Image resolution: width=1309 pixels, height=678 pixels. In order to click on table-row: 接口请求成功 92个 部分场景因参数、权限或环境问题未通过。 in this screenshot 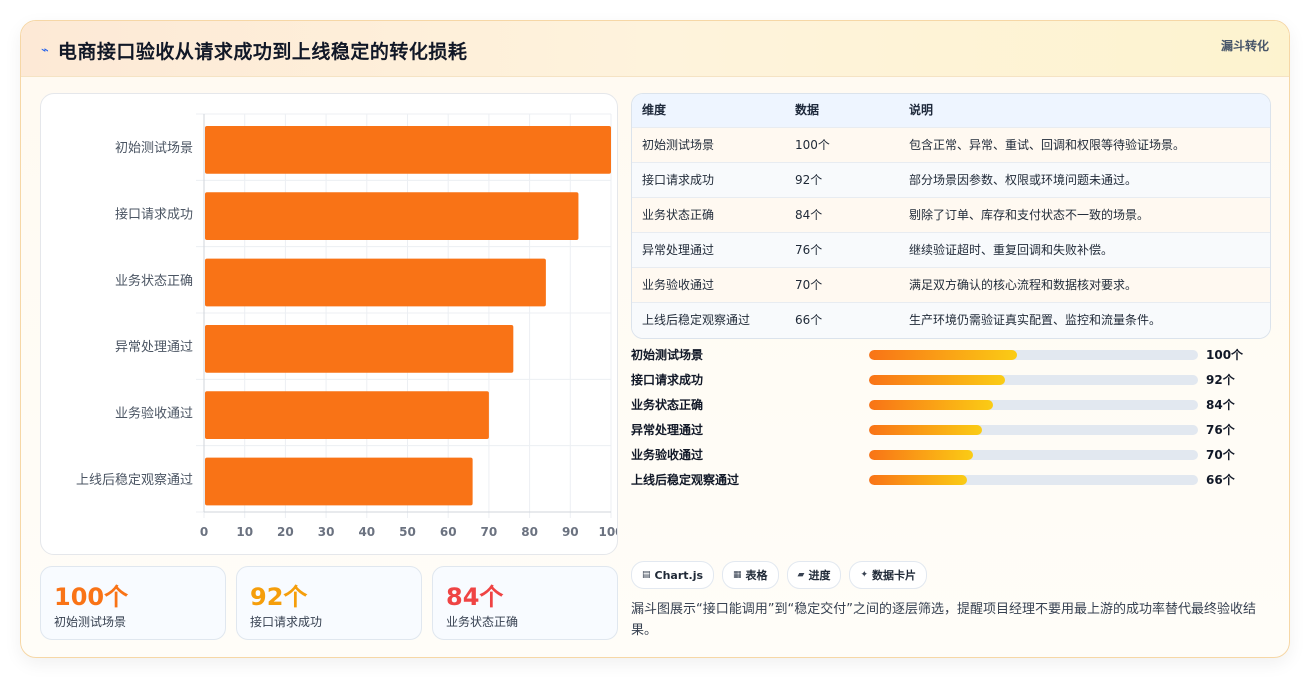, I will do `click(951, 180)`.